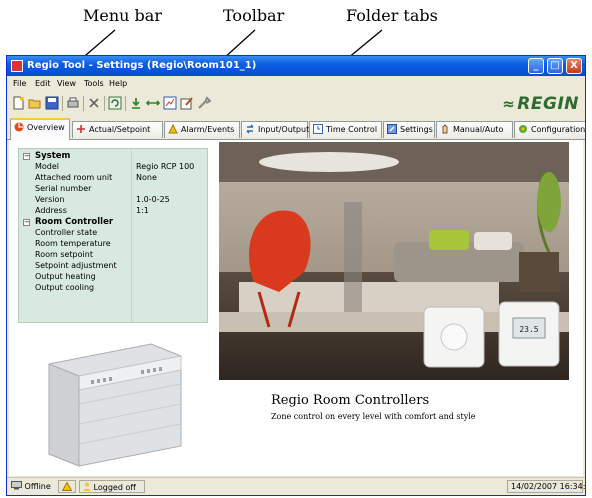  I want to click on overview-icon, so click(19, 127).